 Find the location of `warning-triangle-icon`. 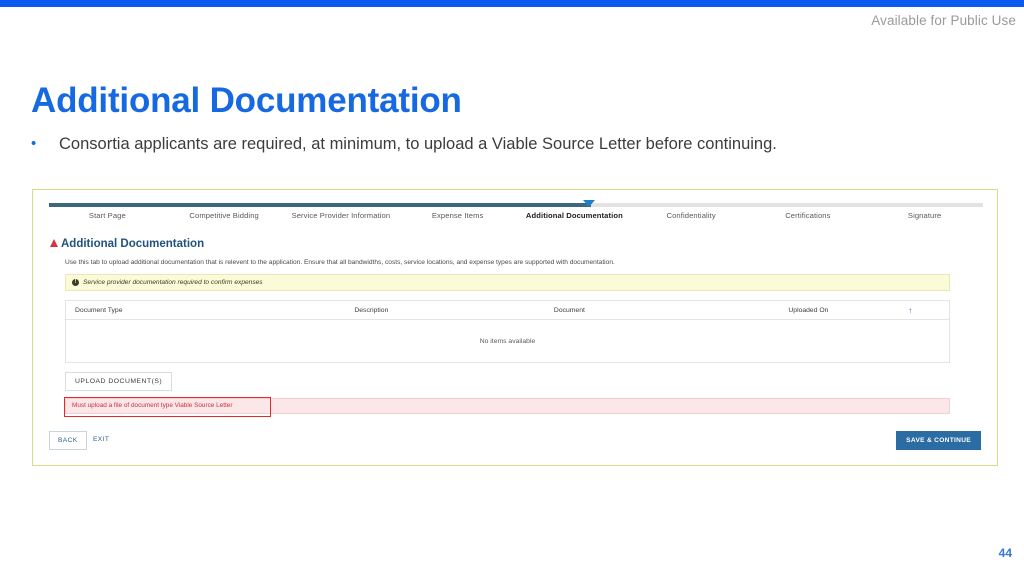

warning-triangle-icon is located at coordinates (54, 243).